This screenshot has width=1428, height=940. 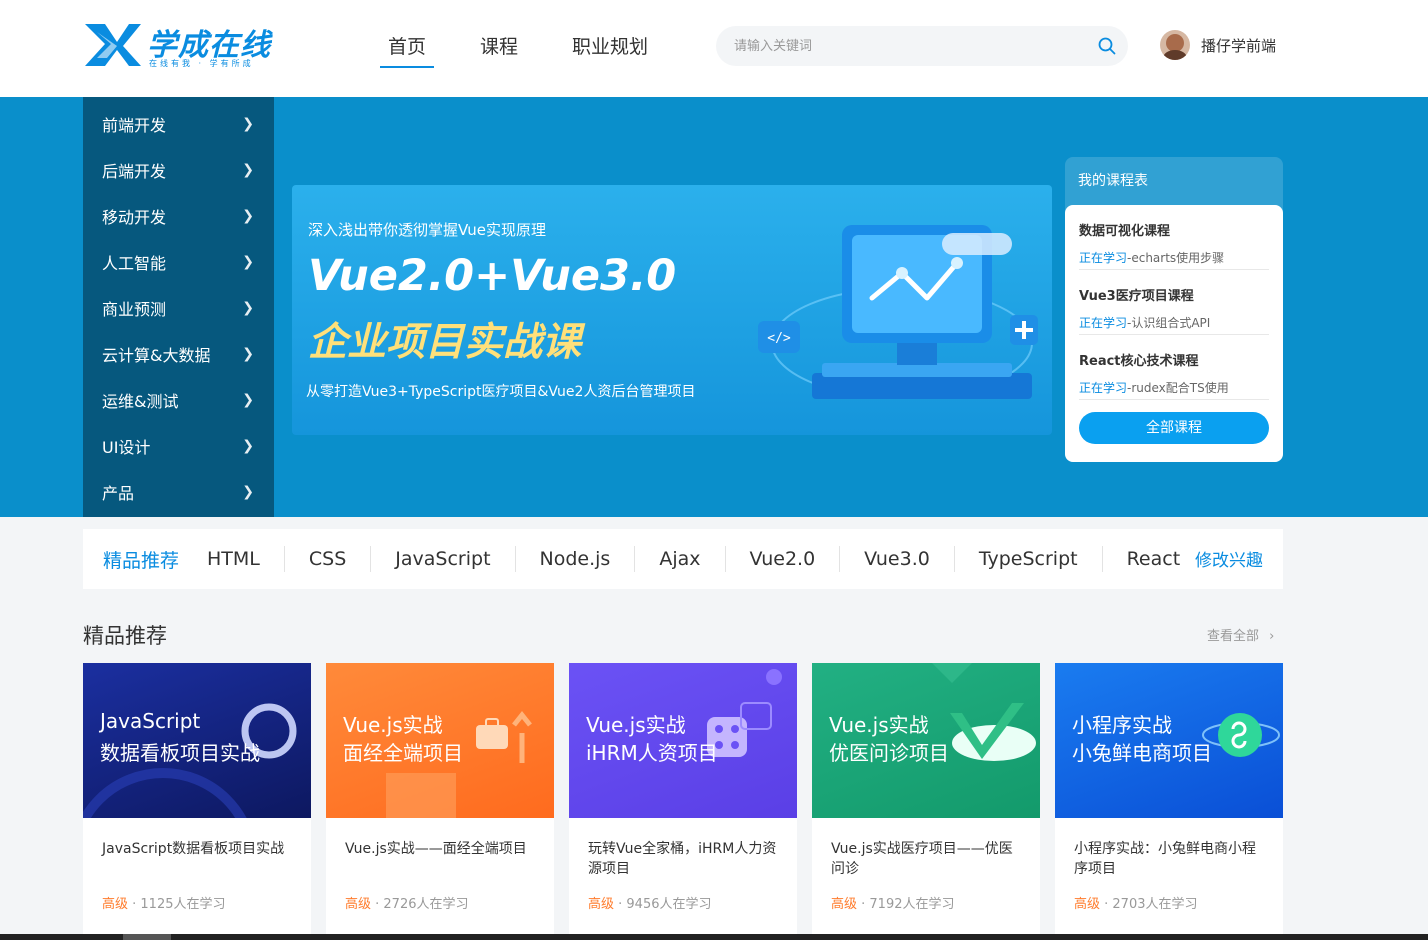 What do you see at coordinates (683, 740) in the screenshot?
I see `course-cover: Vue.js实战 iHRM人资项目` at bounding box center [683, 740].